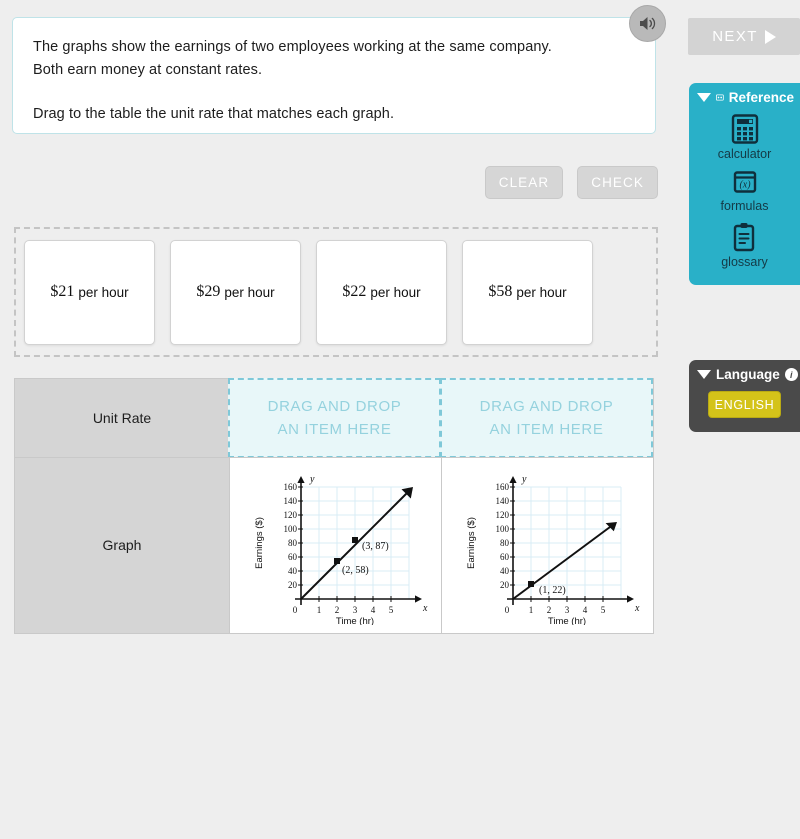 This screenshot has height=839, width=800. I want to click on audio-play-button, so click(647, 23).